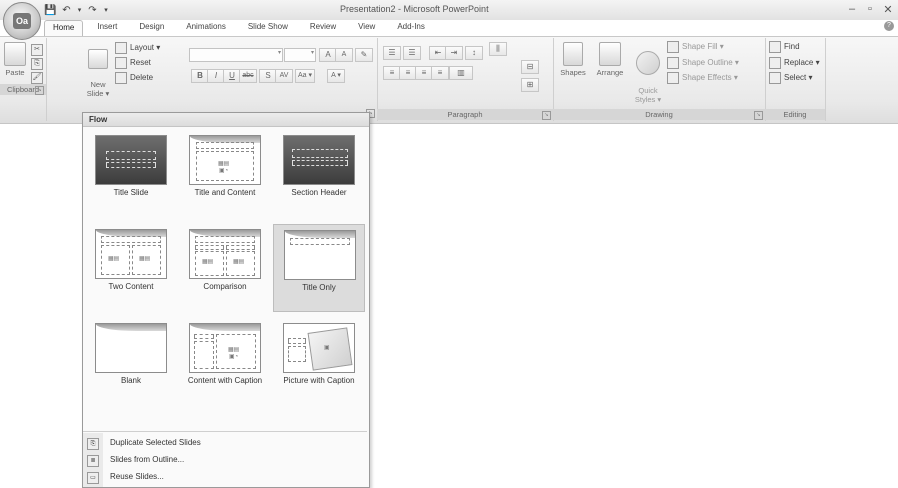  Describe the element at coordinates (411, 28) in the screenshot. I see `tab-add-ins: Add-Ins` at that location.